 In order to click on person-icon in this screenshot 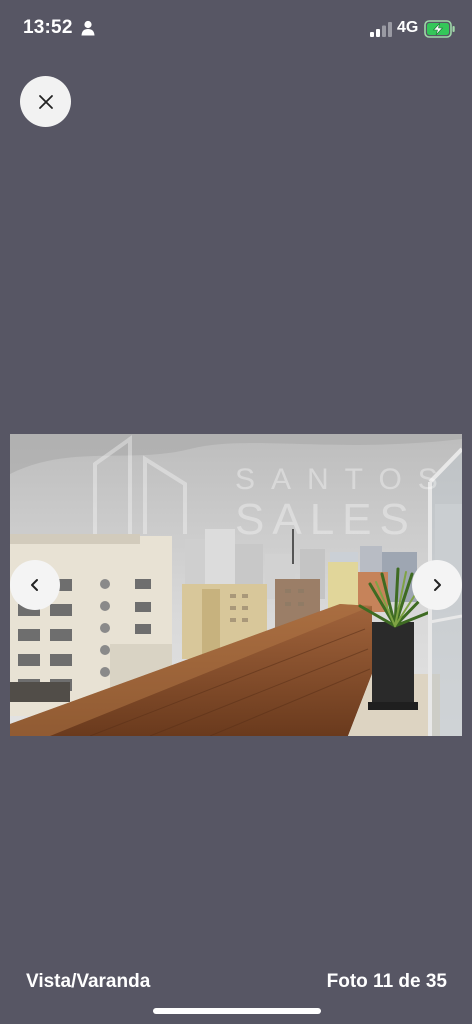, I will do `click(88, 28)`.